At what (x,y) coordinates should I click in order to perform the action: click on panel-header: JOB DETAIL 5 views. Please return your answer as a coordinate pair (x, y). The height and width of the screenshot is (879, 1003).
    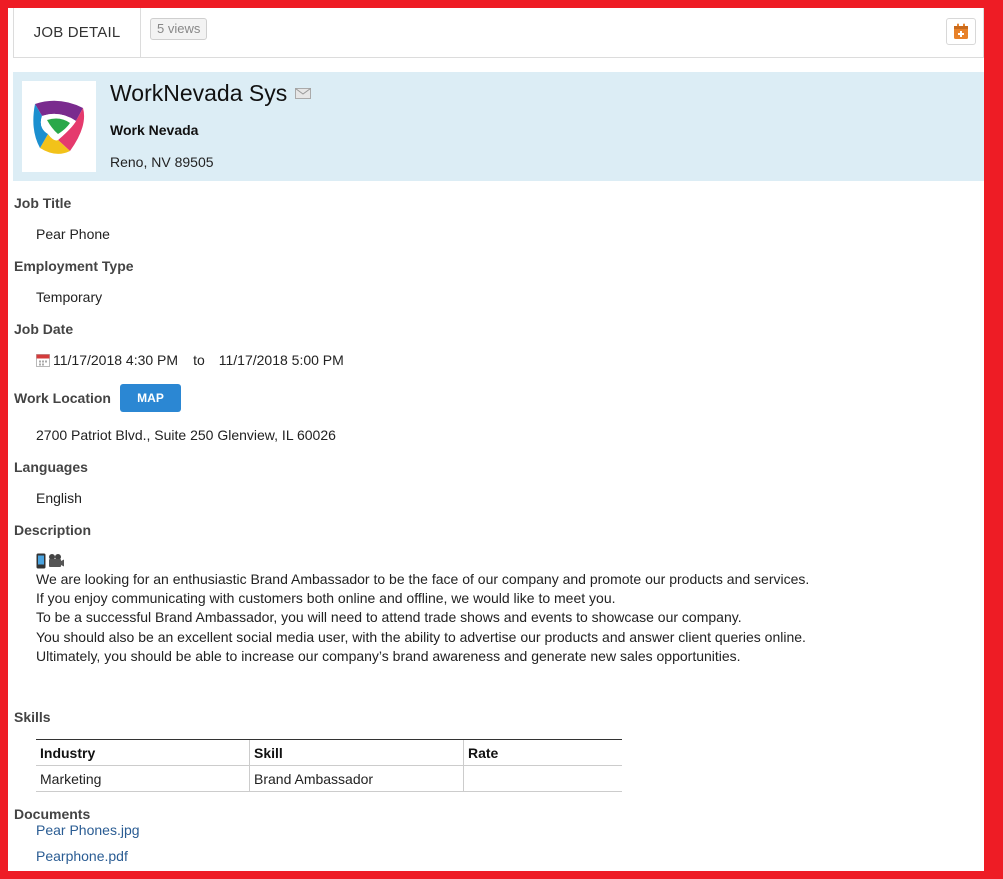
    Looking at the image, I should click on (498, 33).